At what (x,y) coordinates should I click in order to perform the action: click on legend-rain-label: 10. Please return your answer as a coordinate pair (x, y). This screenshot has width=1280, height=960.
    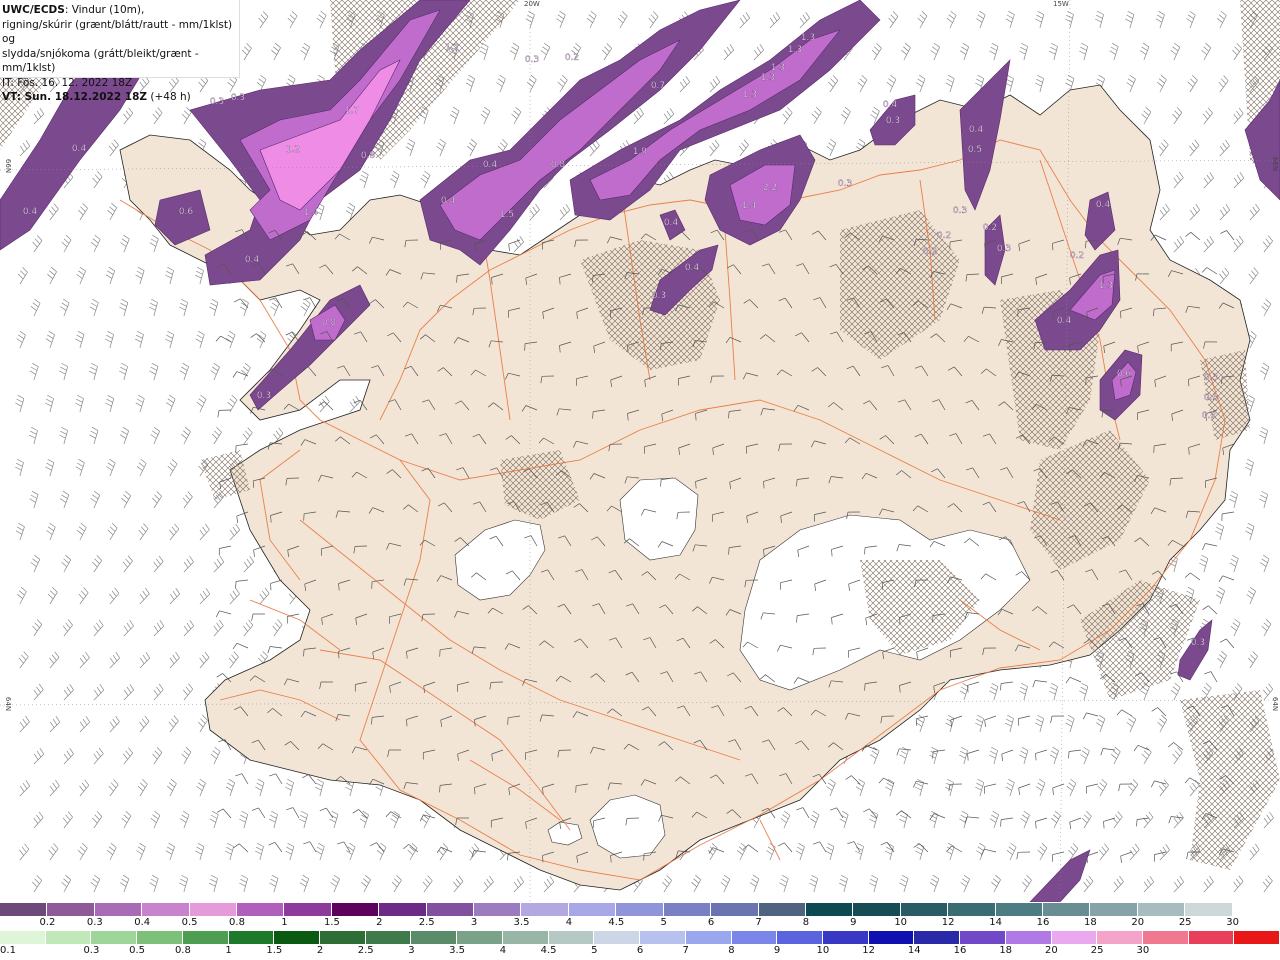
    Looking at the image, I should click on (823, 950).